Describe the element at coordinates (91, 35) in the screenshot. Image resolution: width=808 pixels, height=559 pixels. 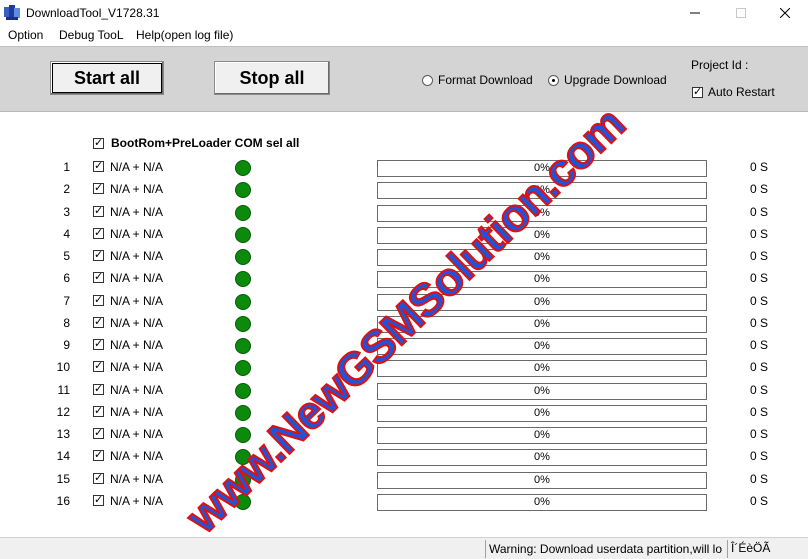
I see `menu-debug-tool: Debug TooL` at that location.